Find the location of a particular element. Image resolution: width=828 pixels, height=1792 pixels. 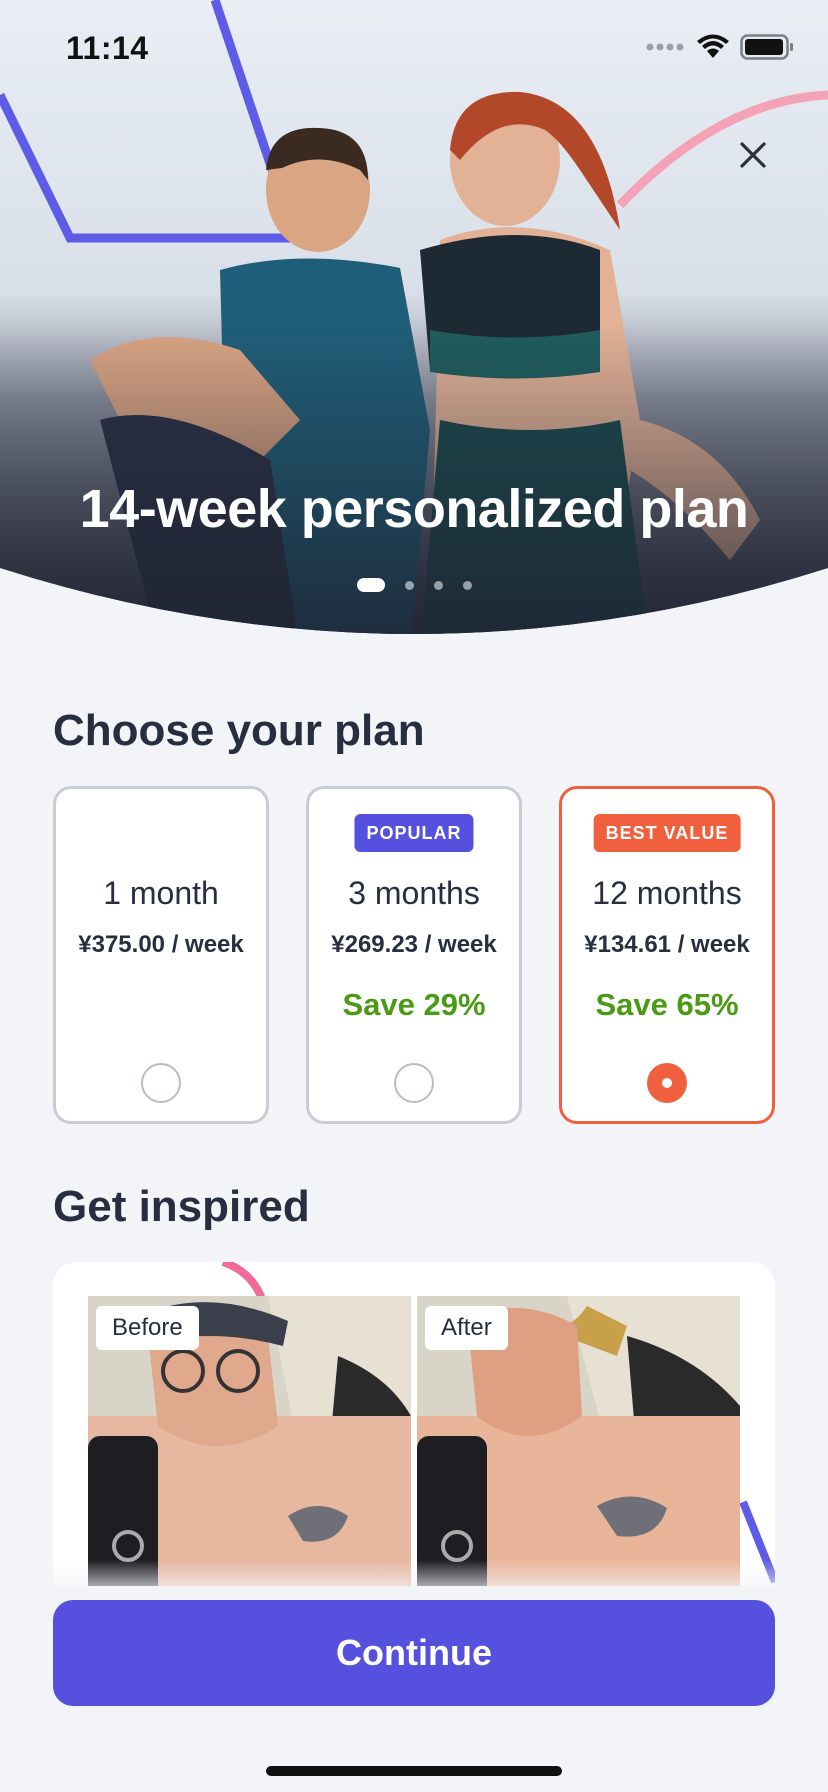

status-time: 11:14 is located at coordinates (107, 48).